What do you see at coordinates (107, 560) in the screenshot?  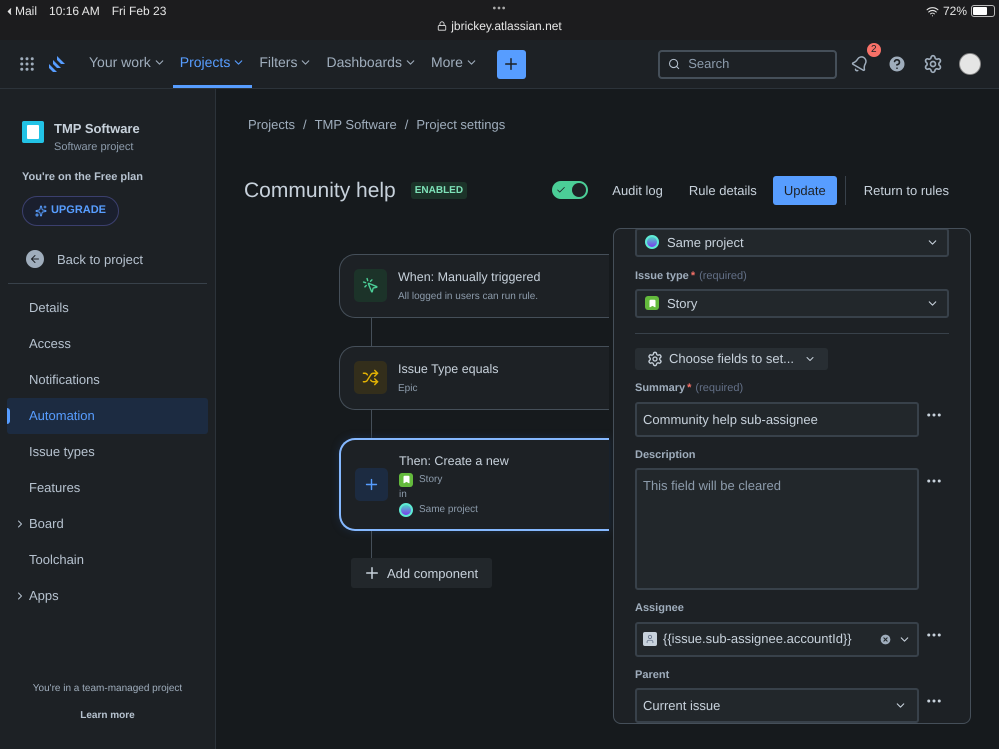 I see `sidebar-item: Toolchain` at bounding box center [107, 560].